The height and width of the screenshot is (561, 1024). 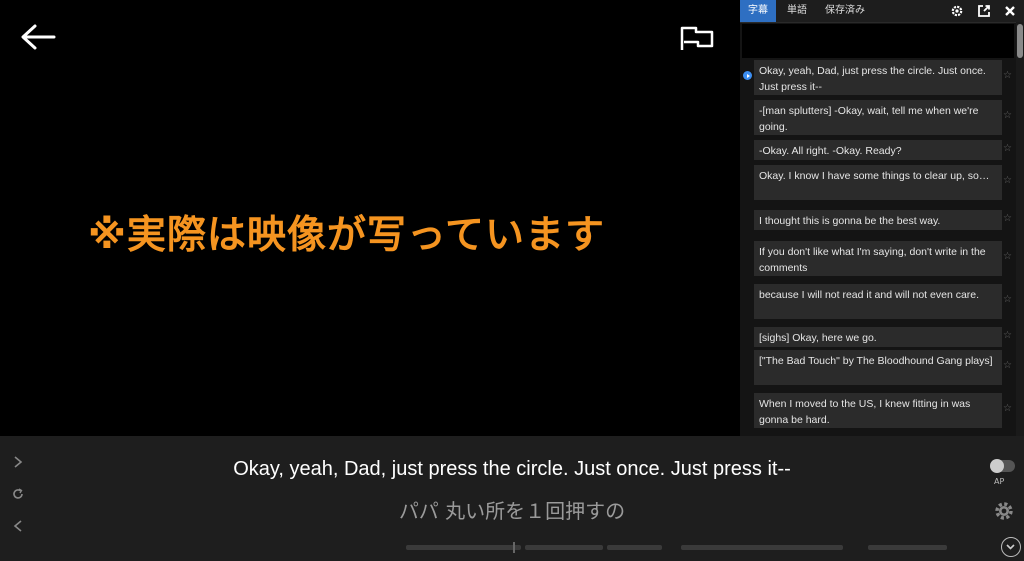 I want to click on subtitle-line-text: [sighs] Okay, here we go., so click(x=818, y=338).